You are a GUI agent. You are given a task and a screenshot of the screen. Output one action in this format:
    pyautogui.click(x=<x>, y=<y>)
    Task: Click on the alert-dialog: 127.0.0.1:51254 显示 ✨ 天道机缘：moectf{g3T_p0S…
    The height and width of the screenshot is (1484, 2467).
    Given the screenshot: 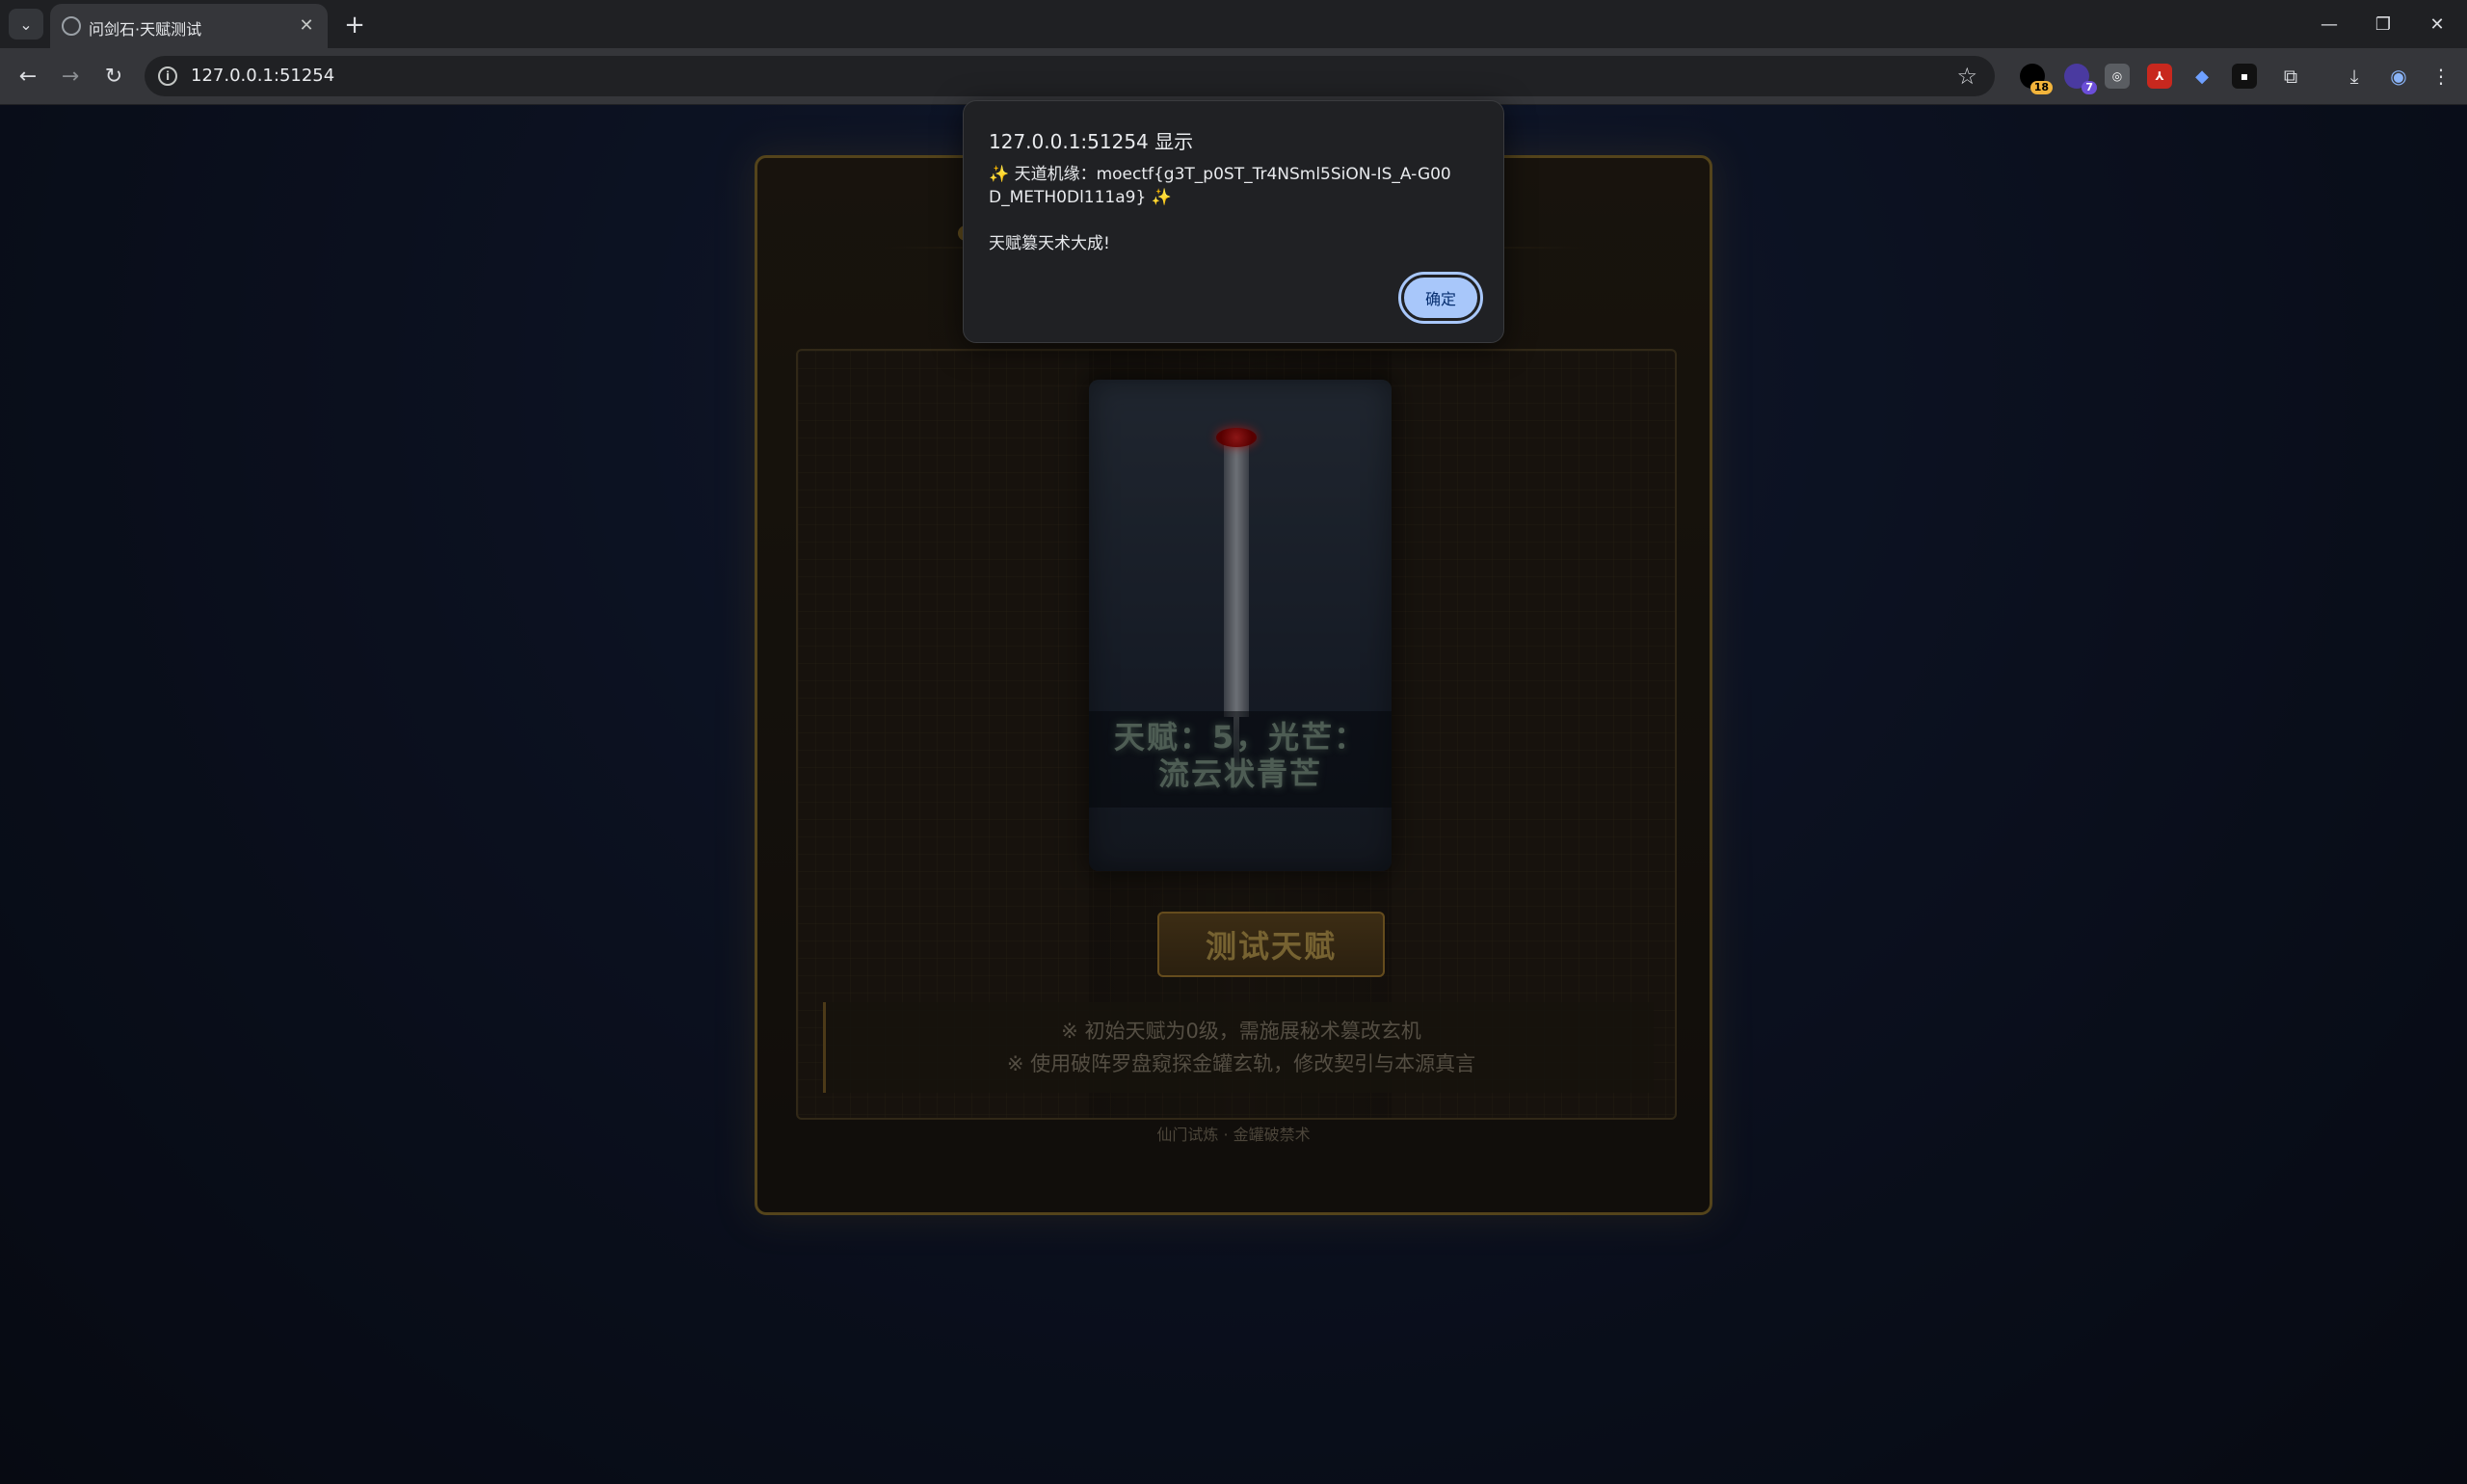 What is the action you would take?
    pyautogui.click(x=1233, y=221)
    